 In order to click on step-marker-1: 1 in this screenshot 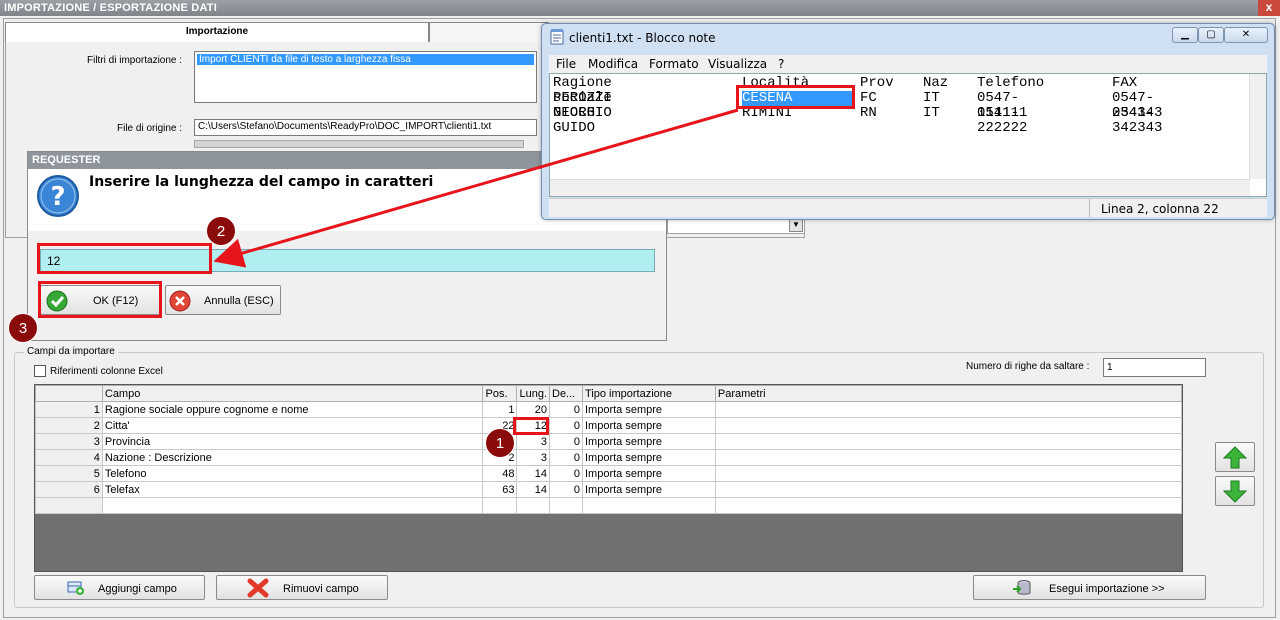, I will do `click(500, 443)`.